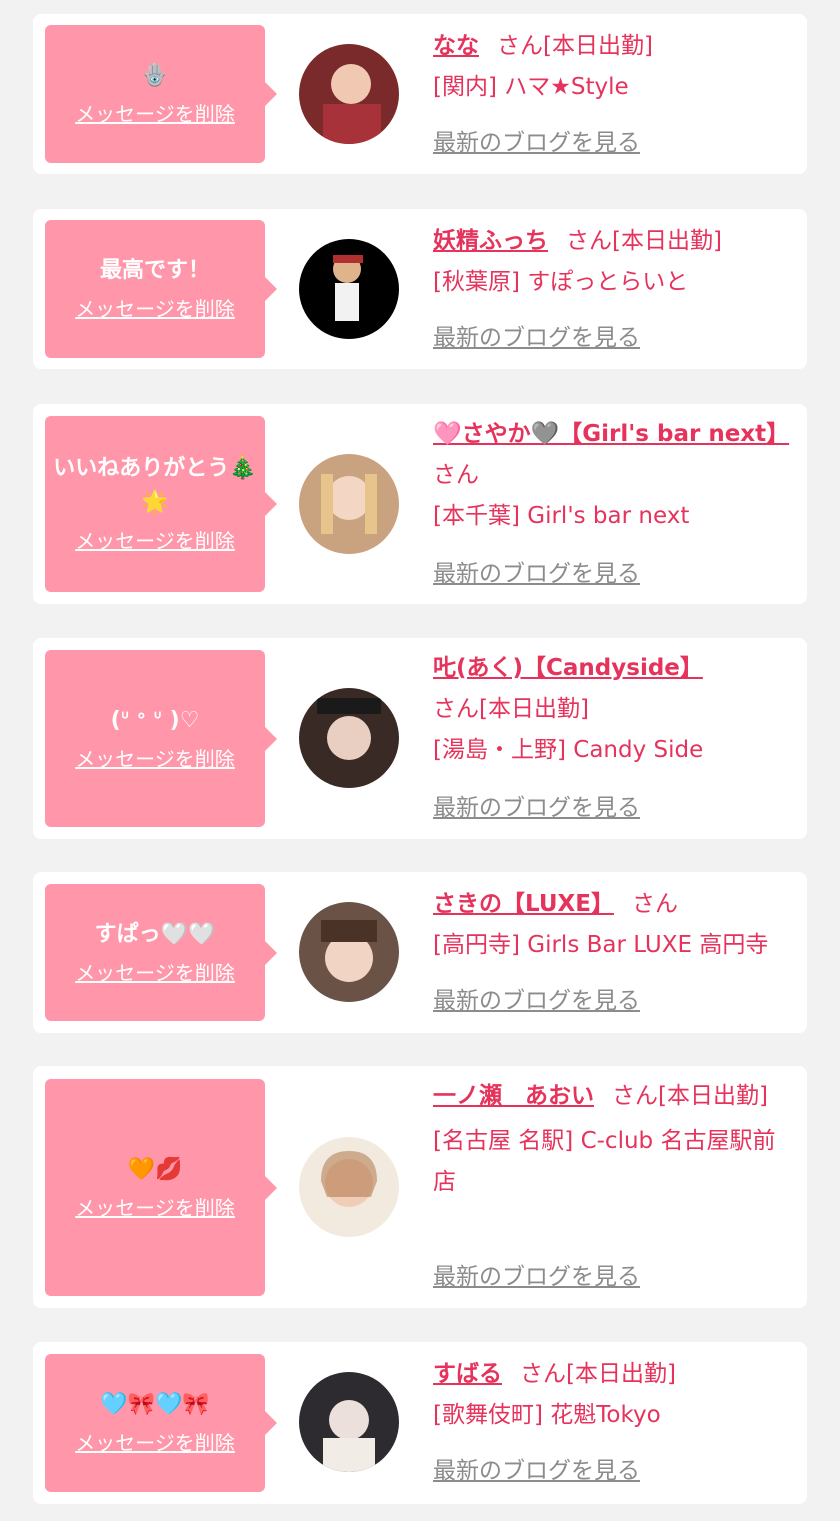 The image size is (840, 1521). Describe the element at coordinates (561, 282) in the screenshot. I see `shop-name: [秋葉原] すぽっとらいと` at that location.